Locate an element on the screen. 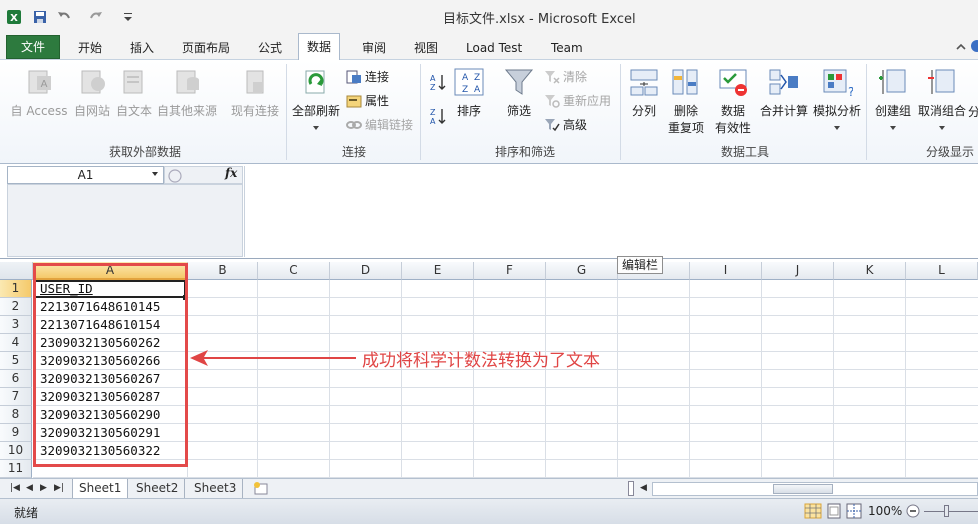 The height and width of the screenshot is (524, 978). name-box-dropdown-icon is located at coordinates (155, 174).